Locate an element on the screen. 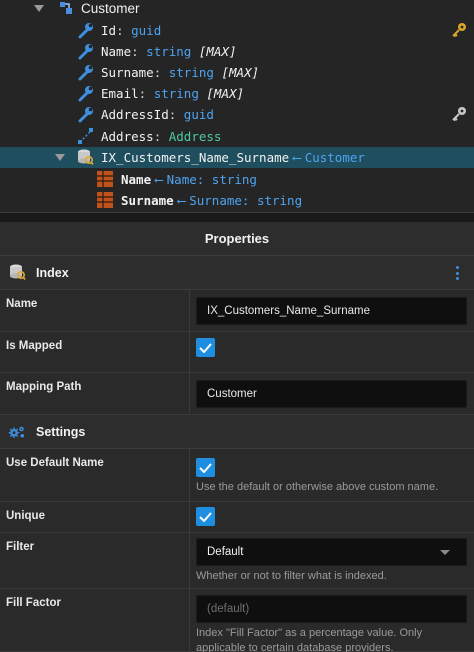 The width and height of the screenshot is (474, 652). settings-gears-icon is located at coordinates (17, 432).